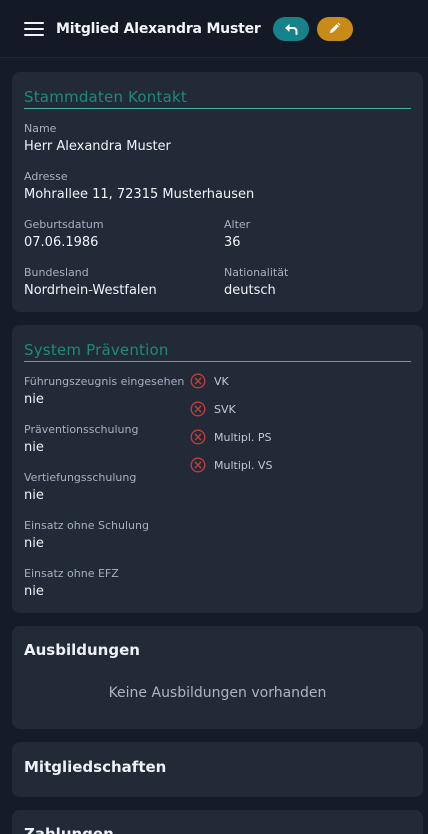 This screenshot has width=428, height=834. Describe the element at coordinates (56, 272) in the screenshot. I see `state-label: Bundesland` at that location.